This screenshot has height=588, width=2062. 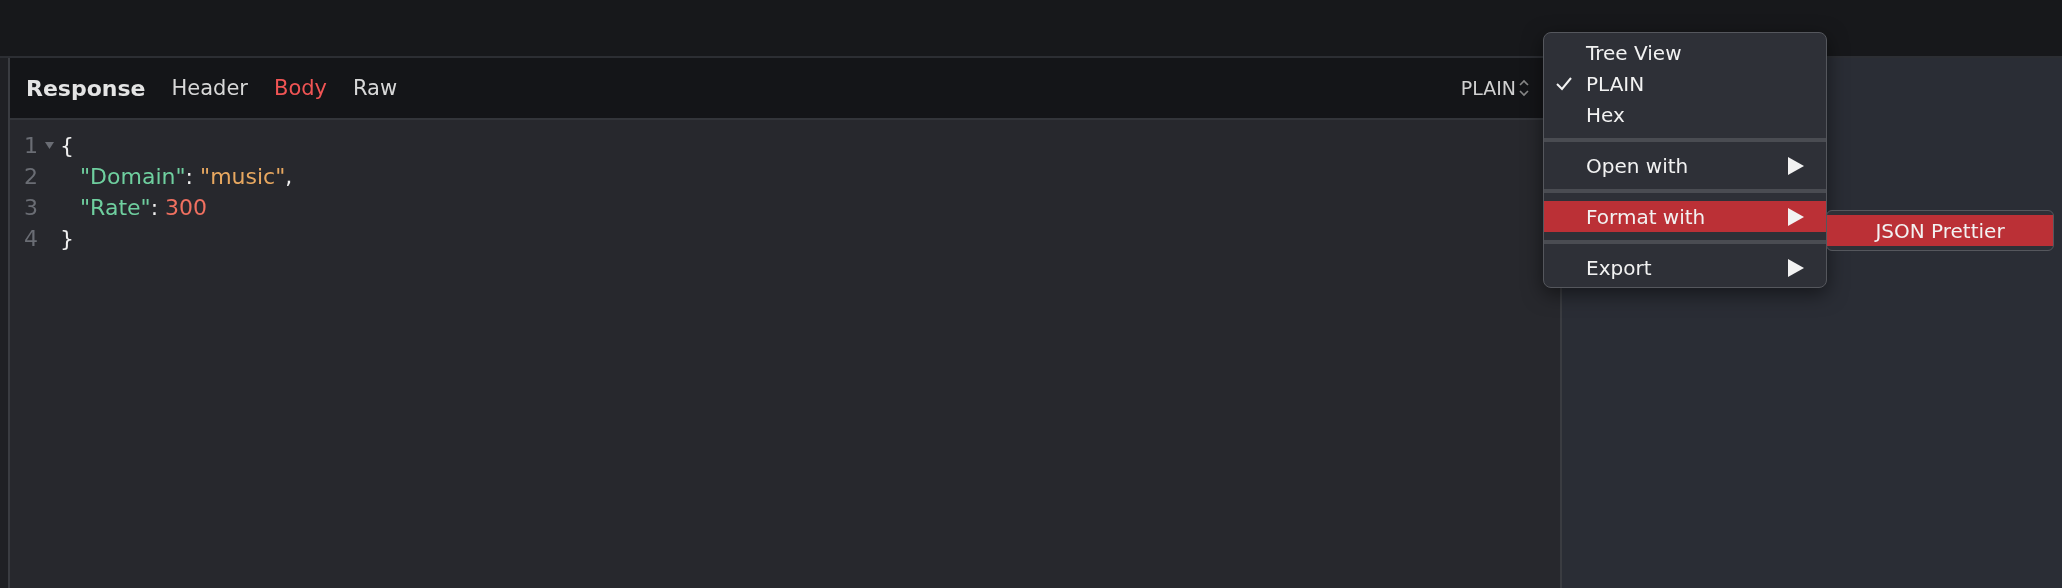 I want to click on line-number: 4, so click(x=30, y=238).